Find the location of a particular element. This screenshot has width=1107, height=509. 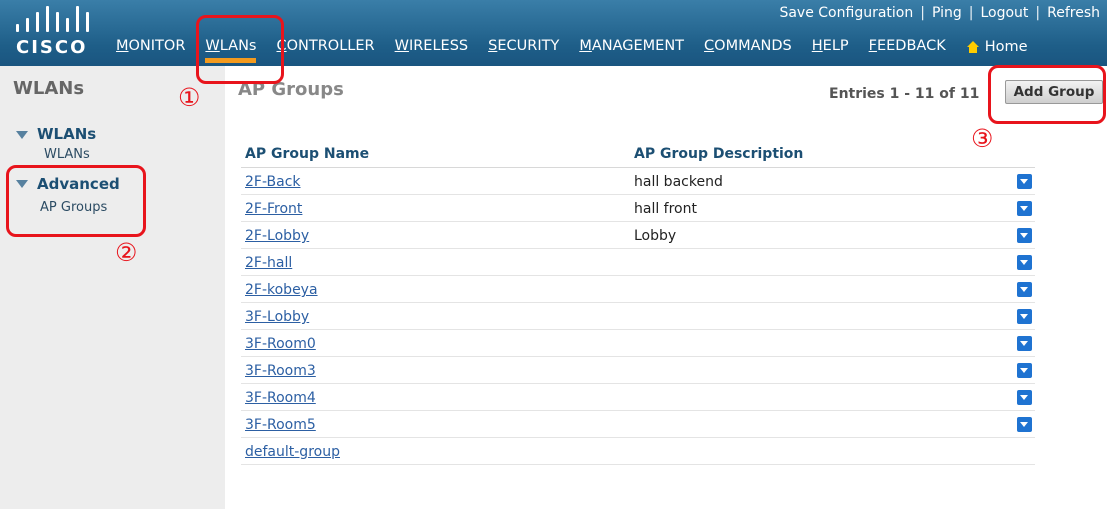

save-configuration-link: Save Configuration is located at coordinates (846, 13).